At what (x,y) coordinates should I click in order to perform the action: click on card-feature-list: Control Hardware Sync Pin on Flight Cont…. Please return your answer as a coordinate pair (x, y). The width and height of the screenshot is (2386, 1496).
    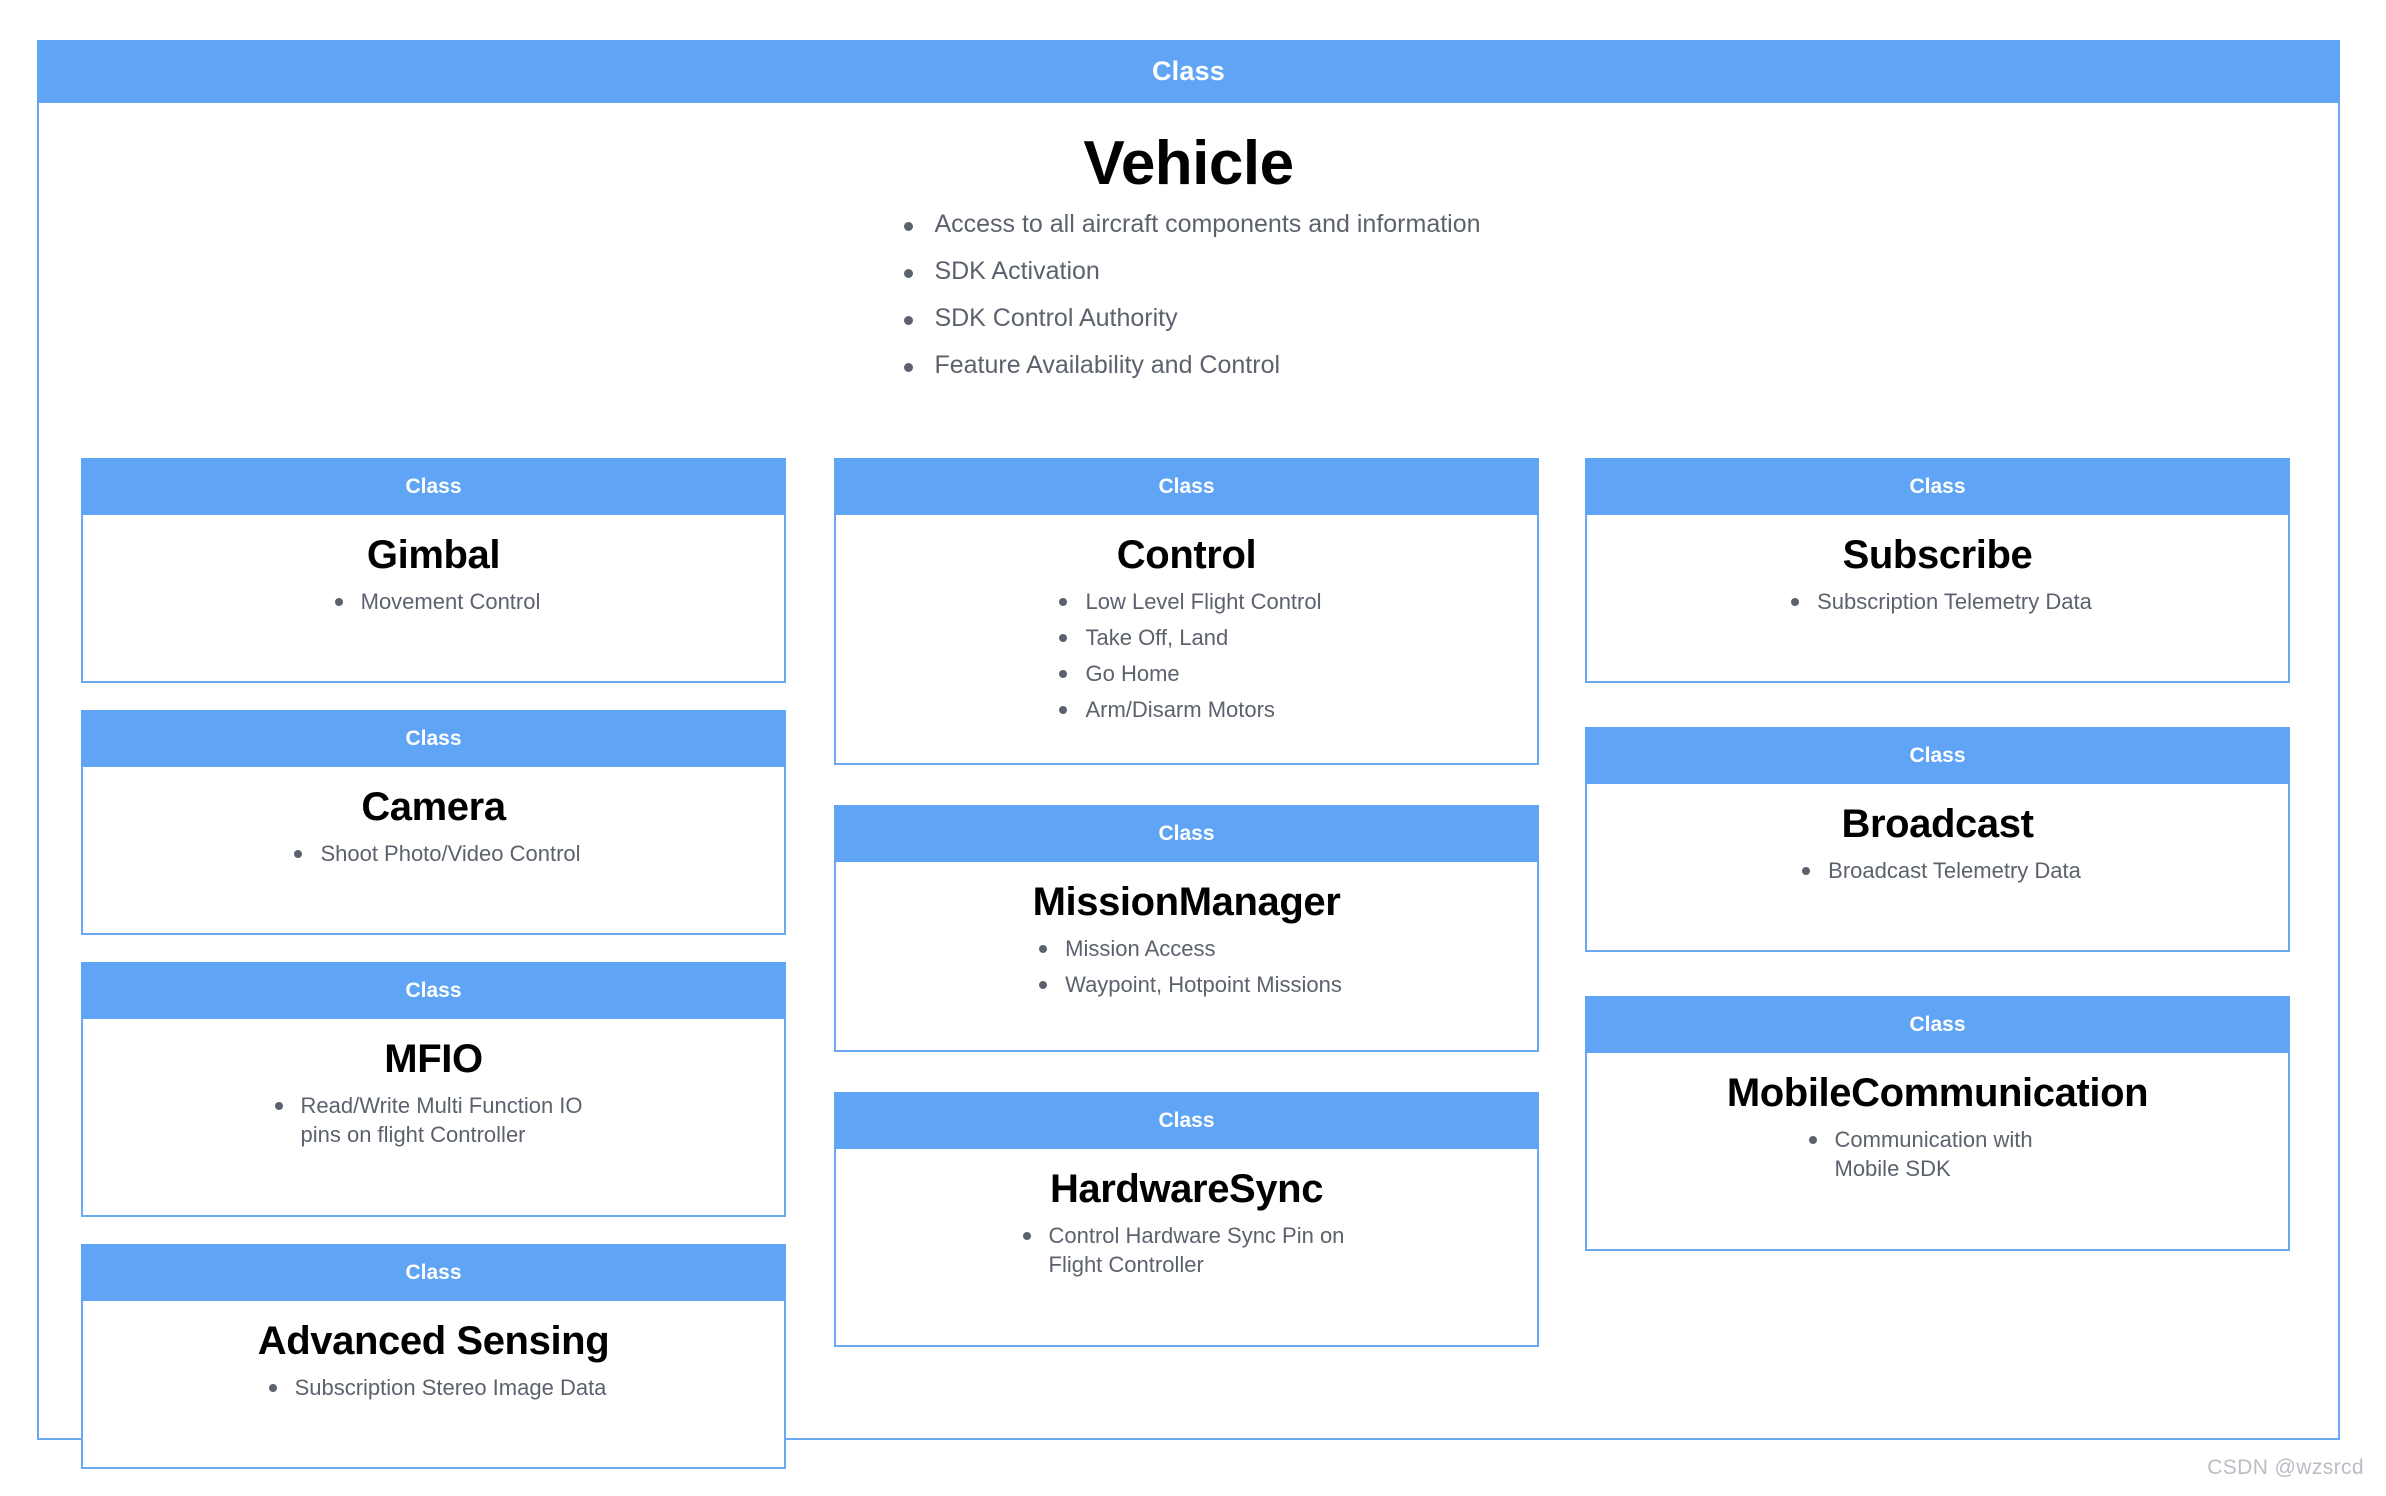
    Looking at the image, I should click on (1187, 1250).